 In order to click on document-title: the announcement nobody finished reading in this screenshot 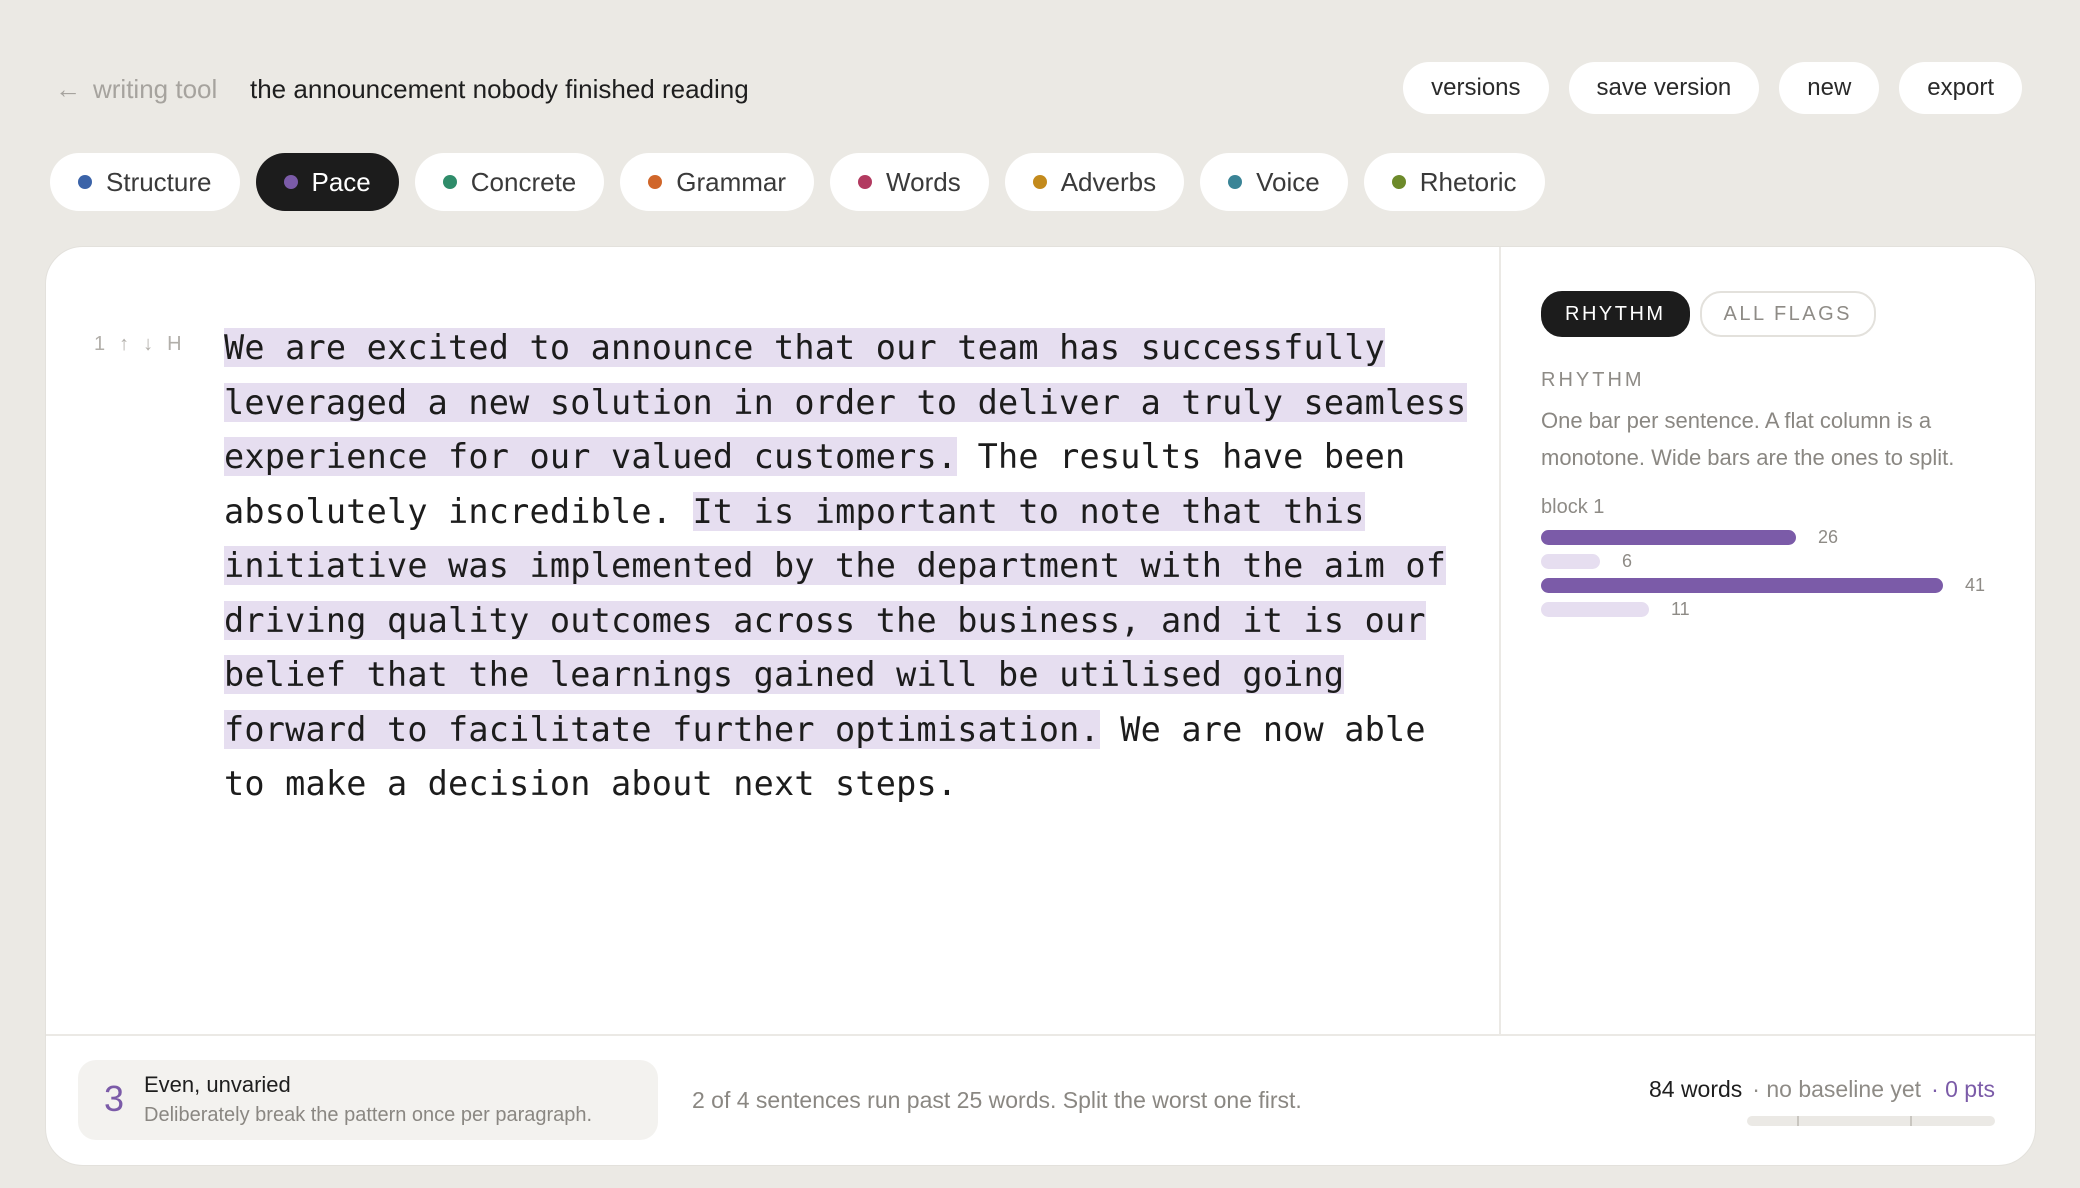, I will do `click(499, 89)`.